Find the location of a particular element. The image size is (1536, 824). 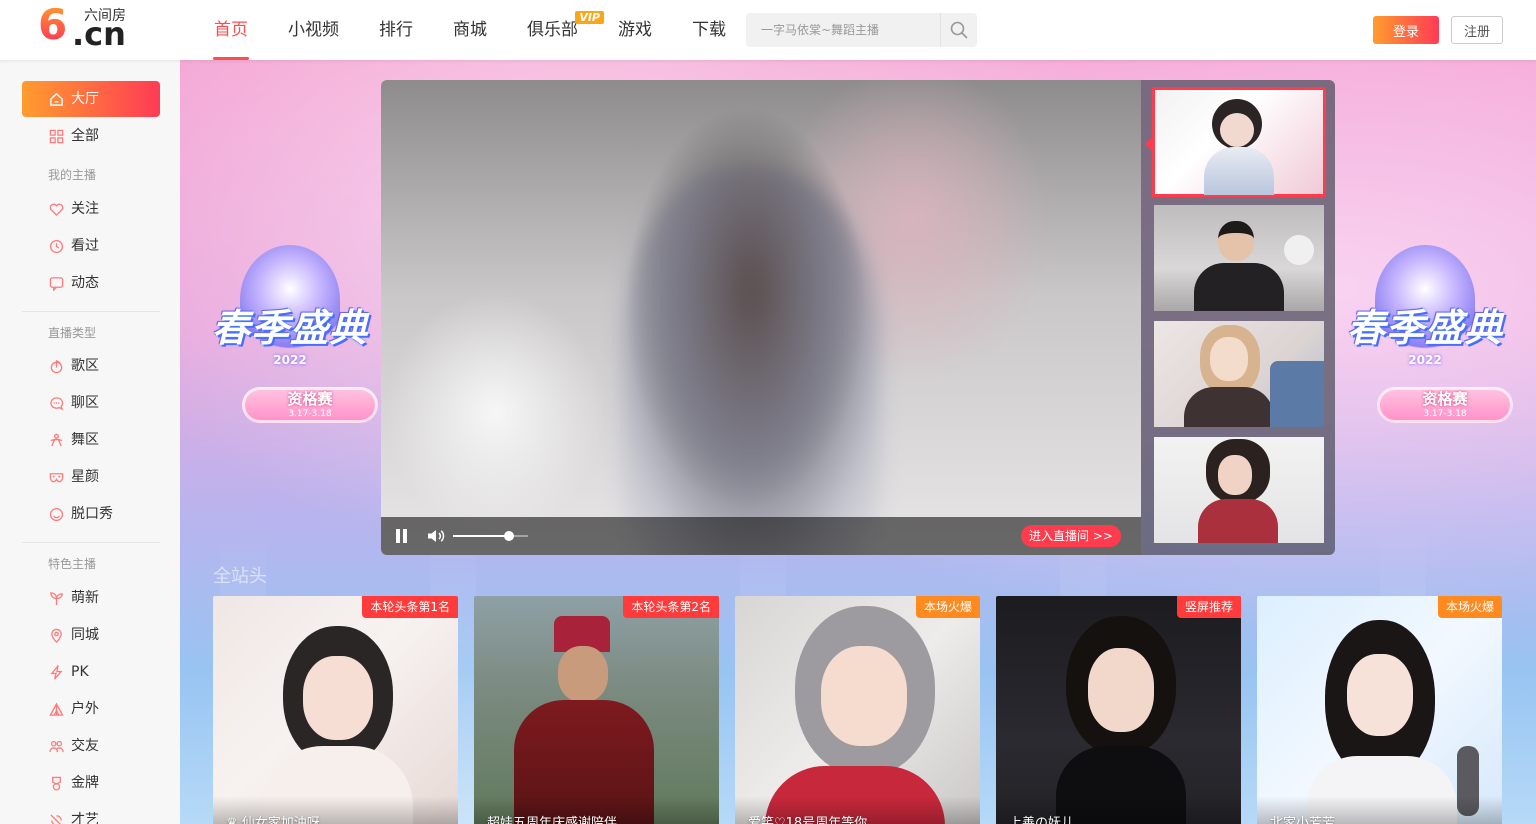

stage-dates: 3.17-3.18 is located at coordinates (1445, 414).